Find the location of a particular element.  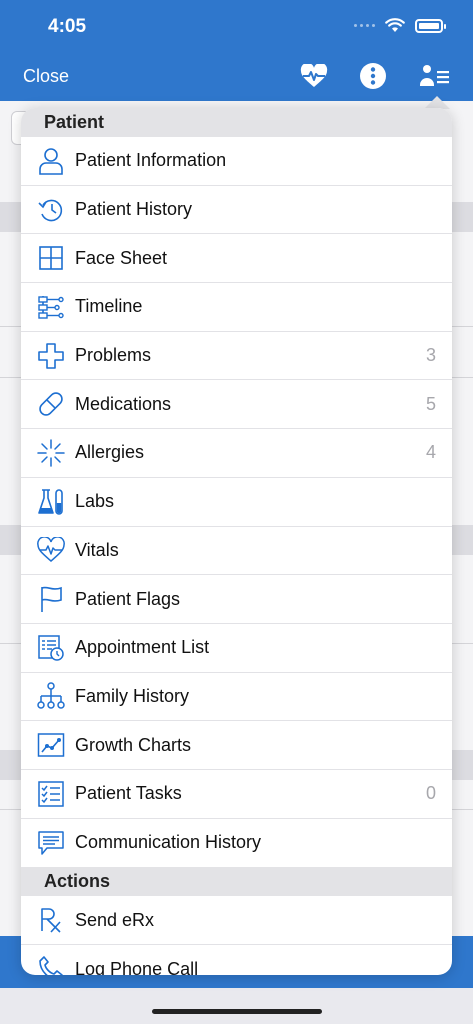

menu-item-appointment-list: Appointment List is located at coordinates (236, 648).